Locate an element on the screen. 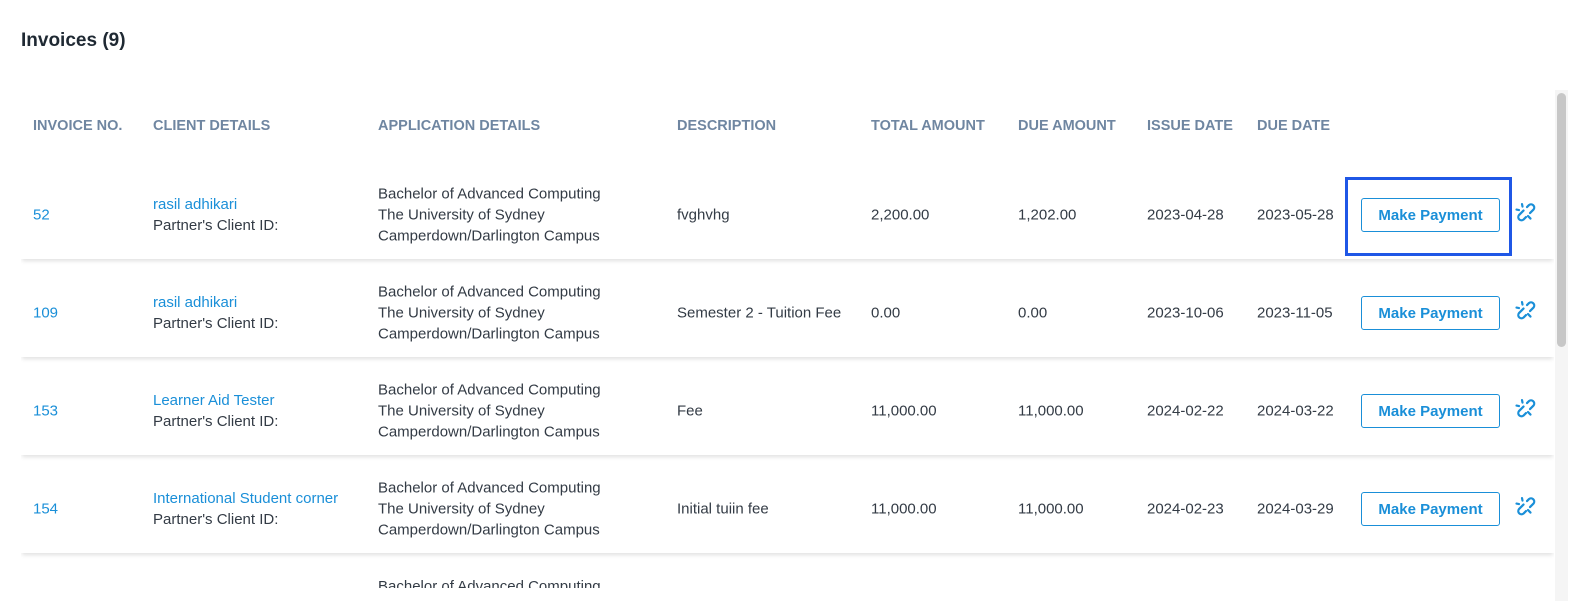 This screenshot has width=1585, height=601. column-header-due-date: DUE DATE is located at coordinates (1293, 126).